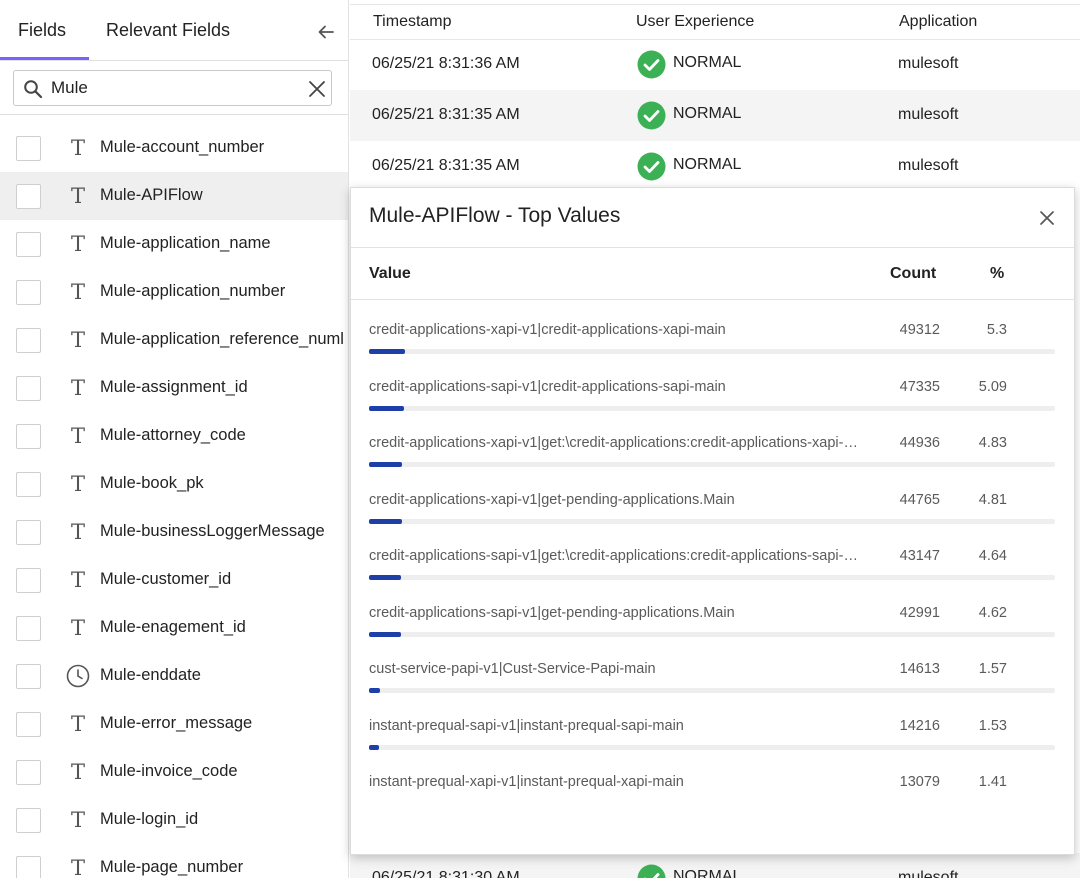 The height and width of the screenshot is (878, 1080). I want to click on field-list-item: T Mule-application_reference_numl, so click(174, 340).